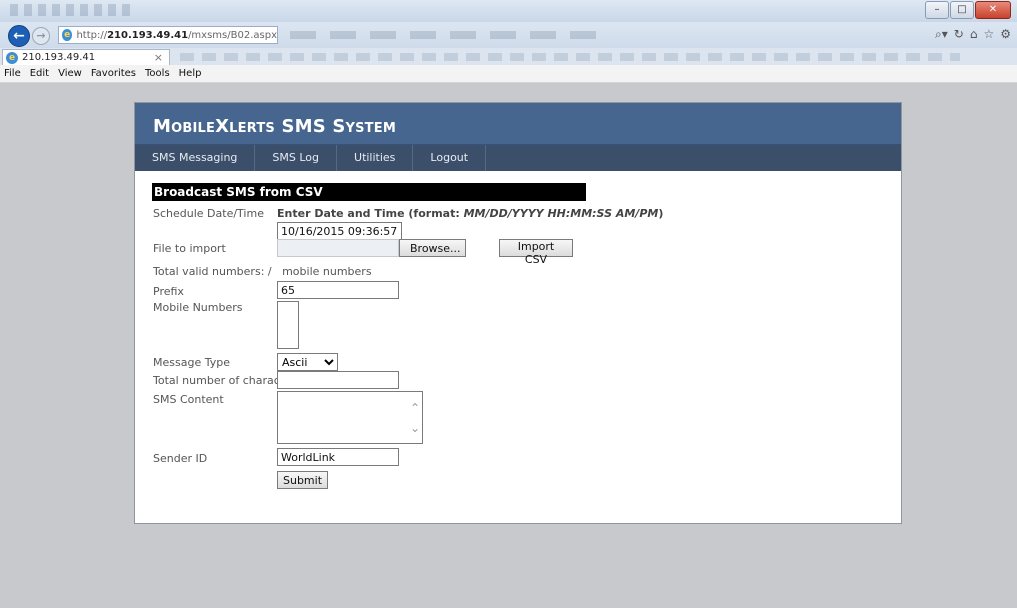  Describe the element at coordinates (338, 457) in the screenshot. I see `sender-id-input` at that location.